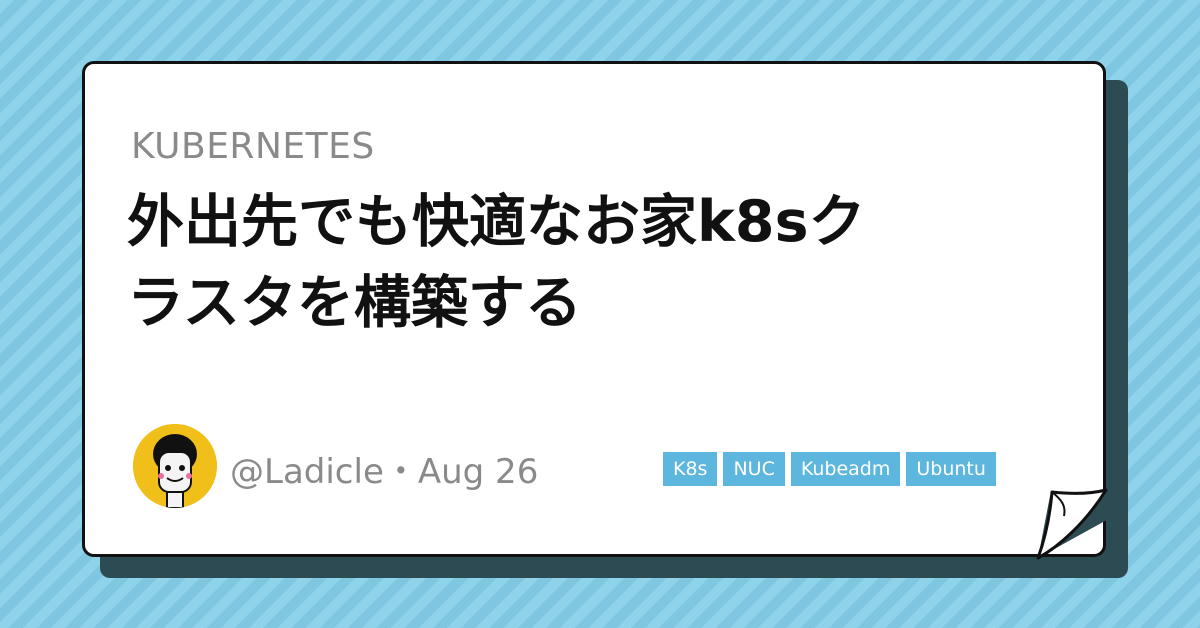 This screenshot has height=628, width=1200. I want to click on tag-nuc: NUC, so click(754, 469).